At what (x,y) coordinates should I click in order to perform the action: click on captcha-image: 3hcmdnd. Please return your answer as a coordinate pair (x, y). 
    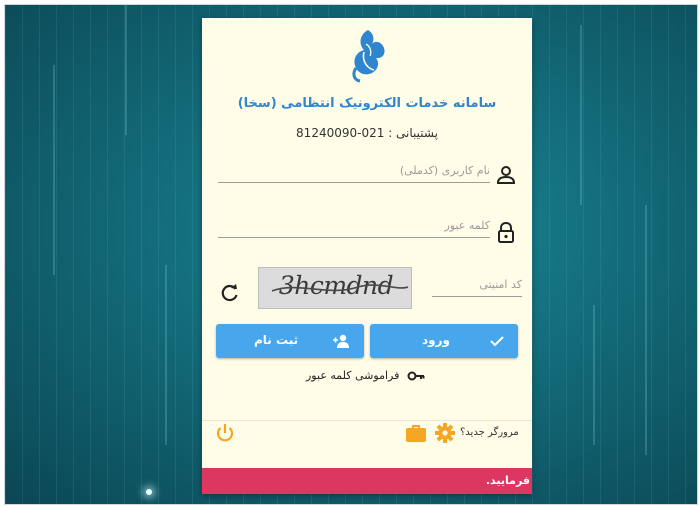
    Looking at the image, I should click on (335, 288).